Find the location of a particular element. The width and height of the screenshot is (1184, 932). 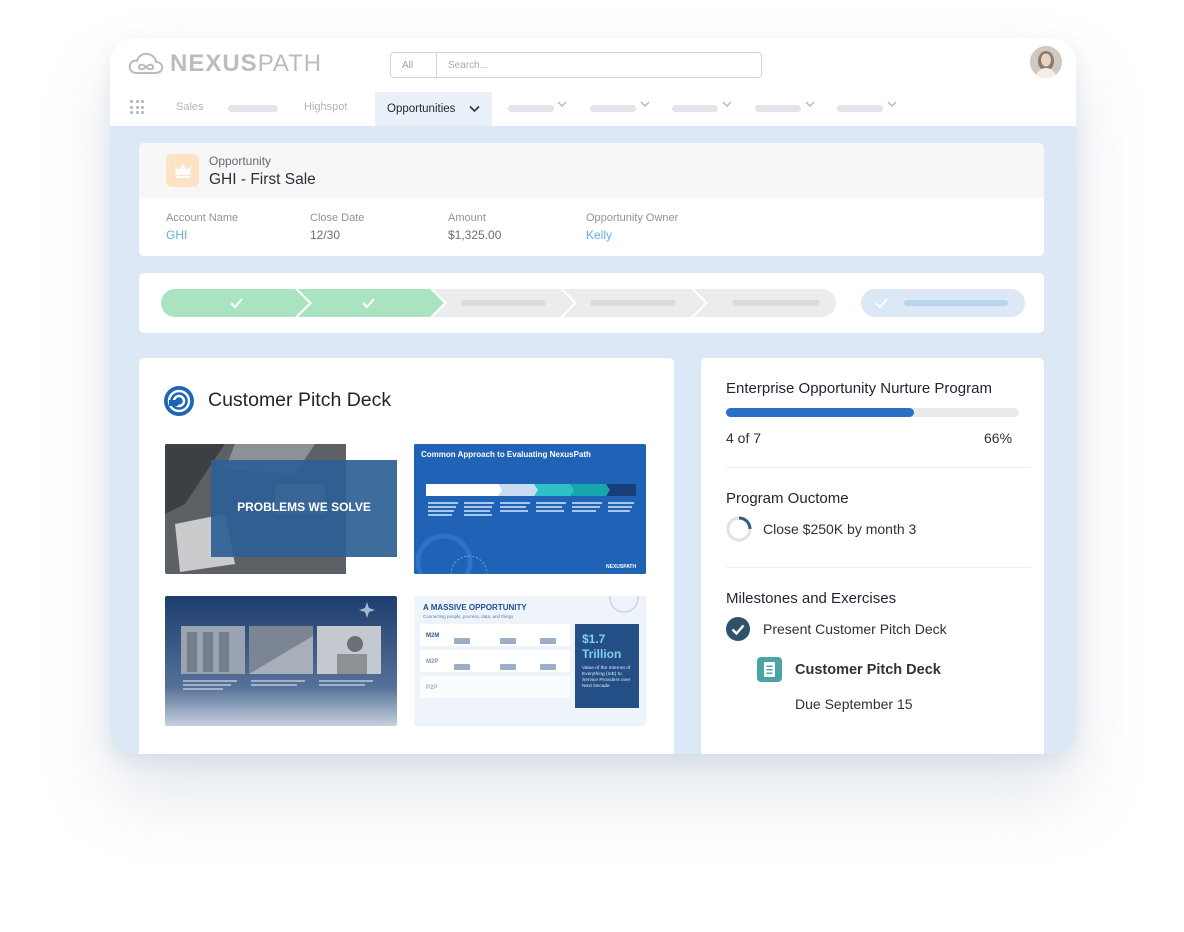

user-avatar is located at coordinates (1046, 62).